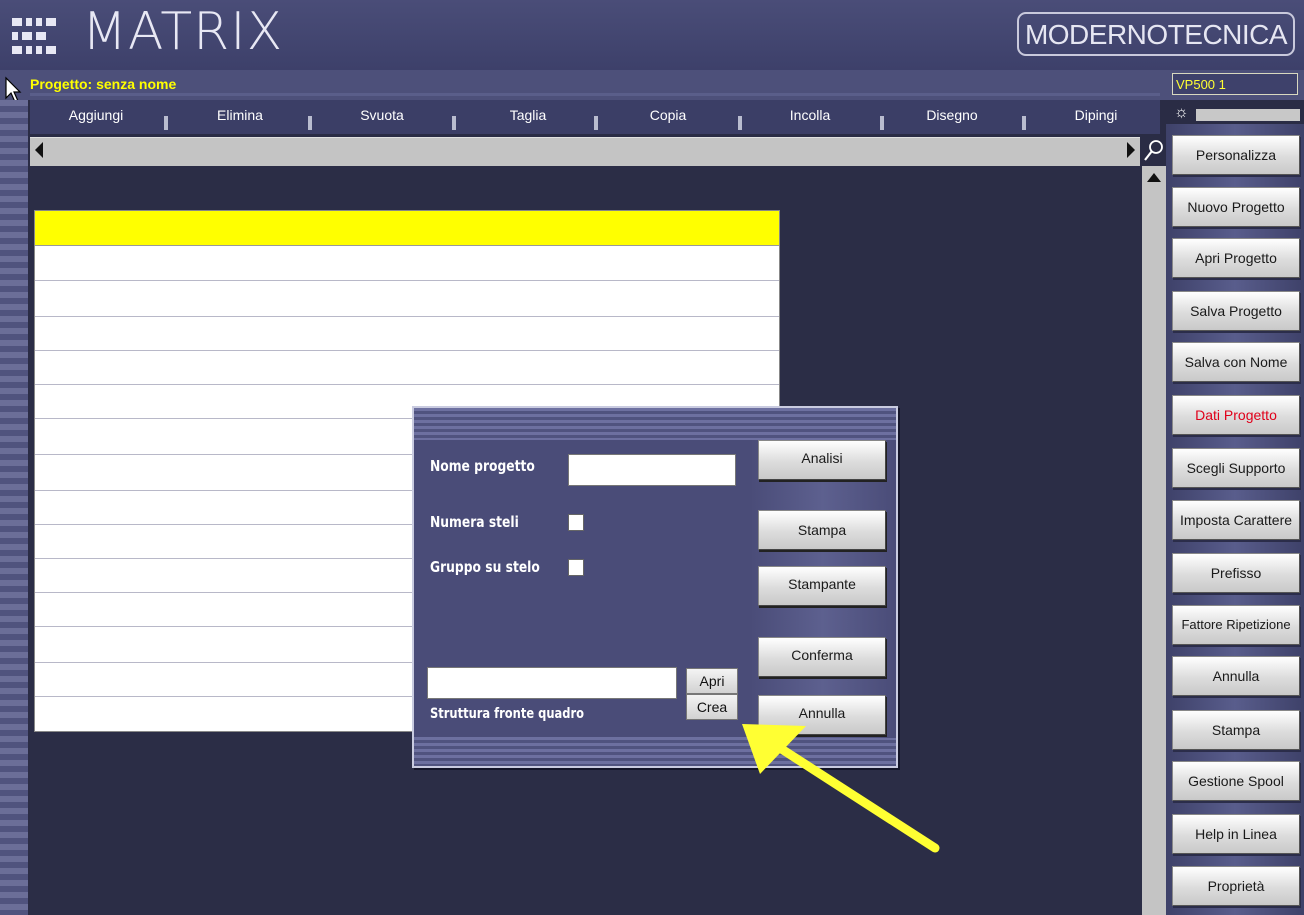  I want to click on struttura-fronte-quadro-input, so click(552, 683).